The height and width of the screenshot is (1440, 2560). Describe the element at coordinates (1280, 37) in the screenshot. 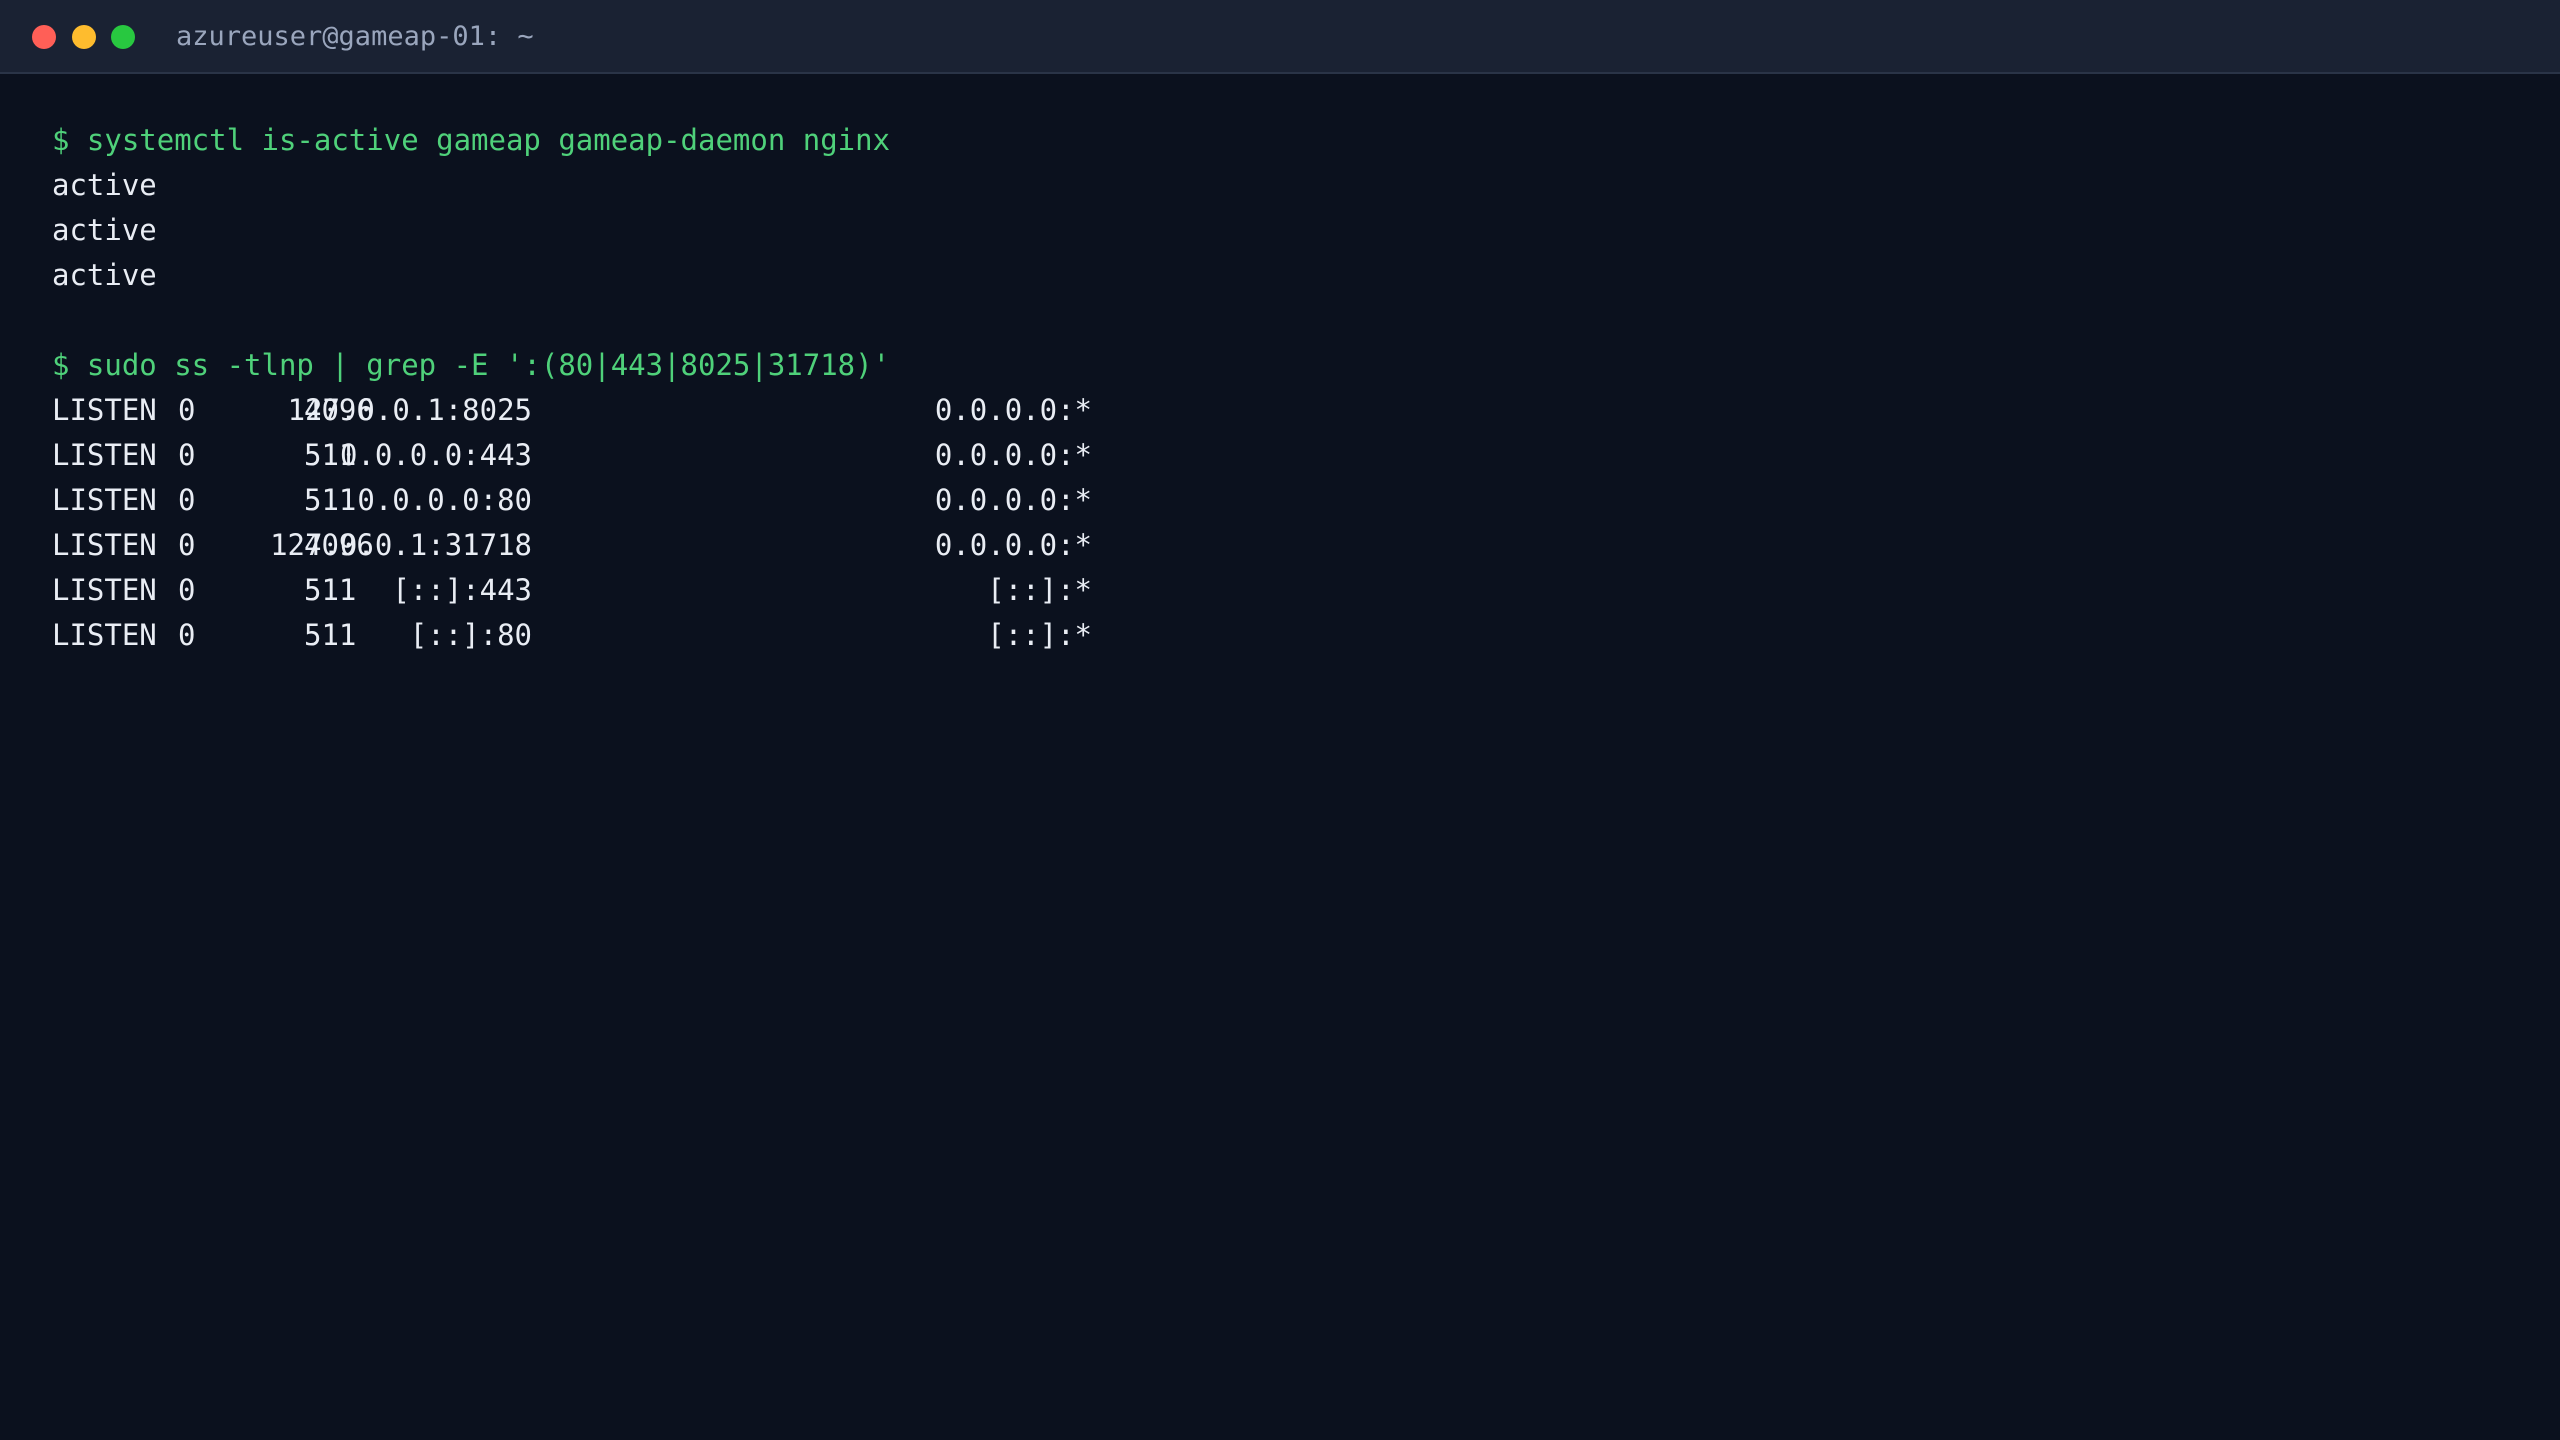

I see `title-bar: azureuser@gameap-01: ~` at that location.